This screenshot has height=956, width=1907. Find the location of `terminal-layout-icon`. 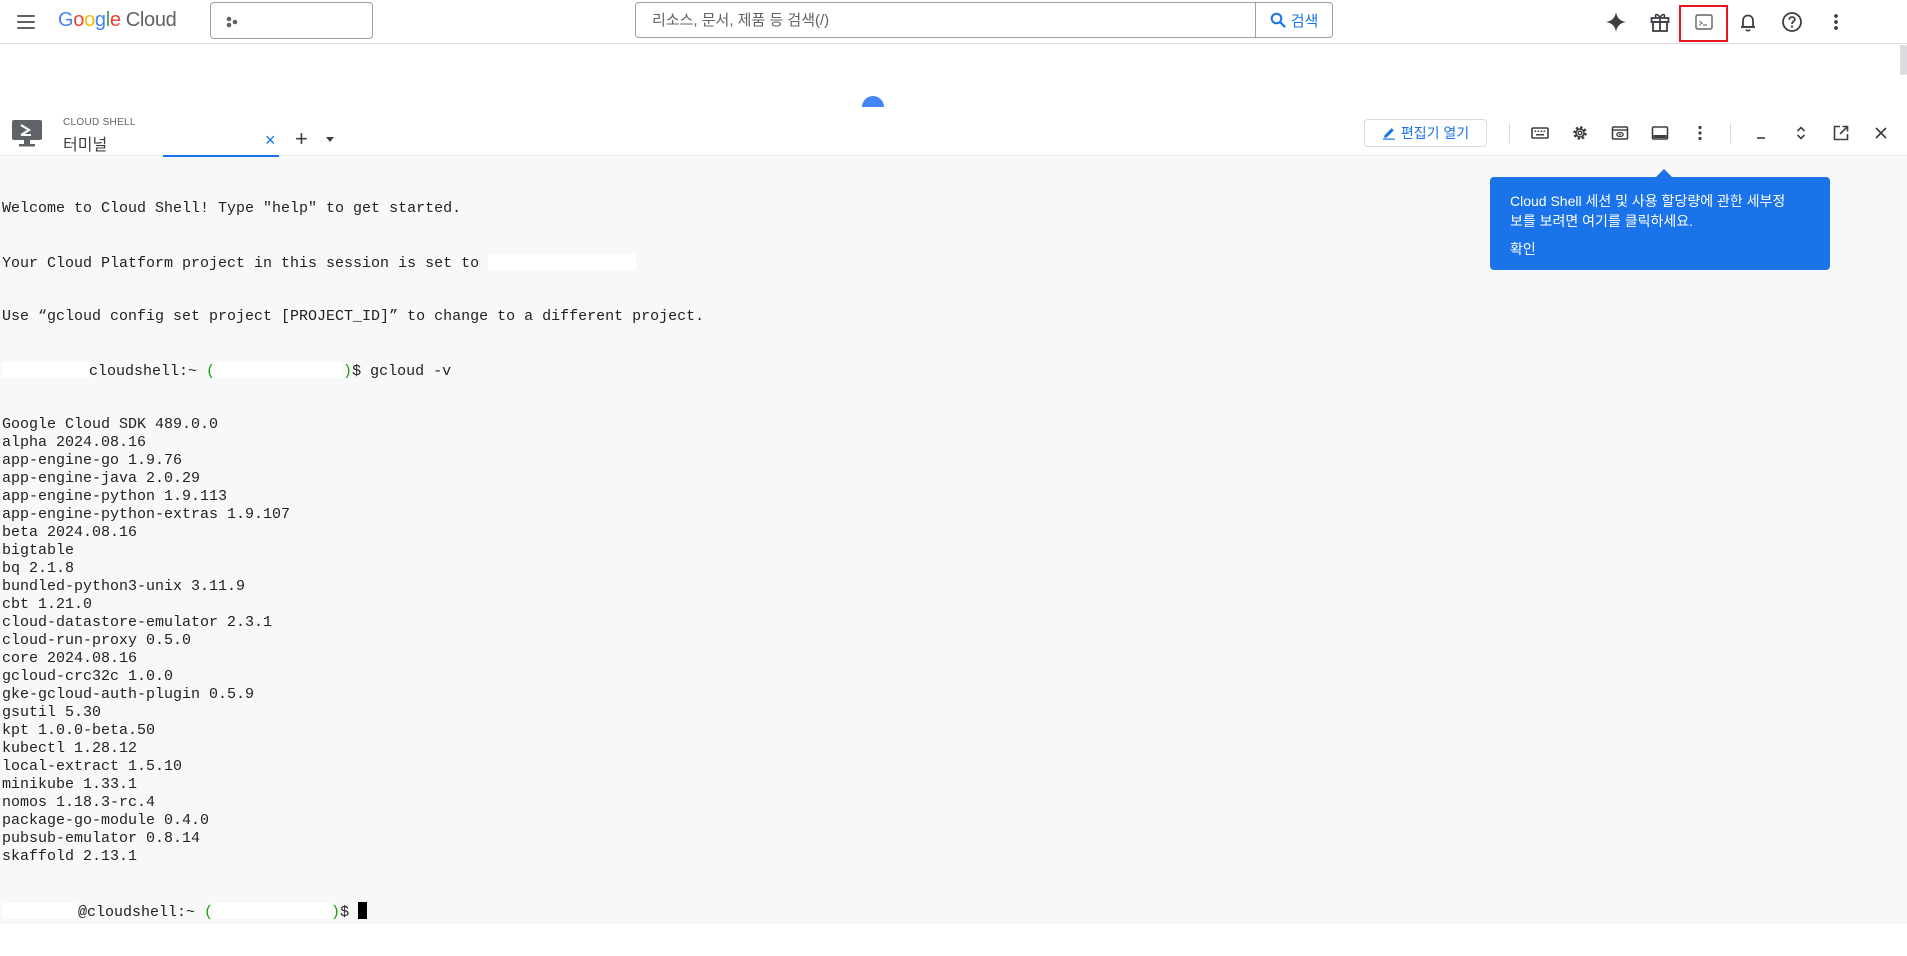

terminal-layout-icon is located at coordinates (1660, 133).